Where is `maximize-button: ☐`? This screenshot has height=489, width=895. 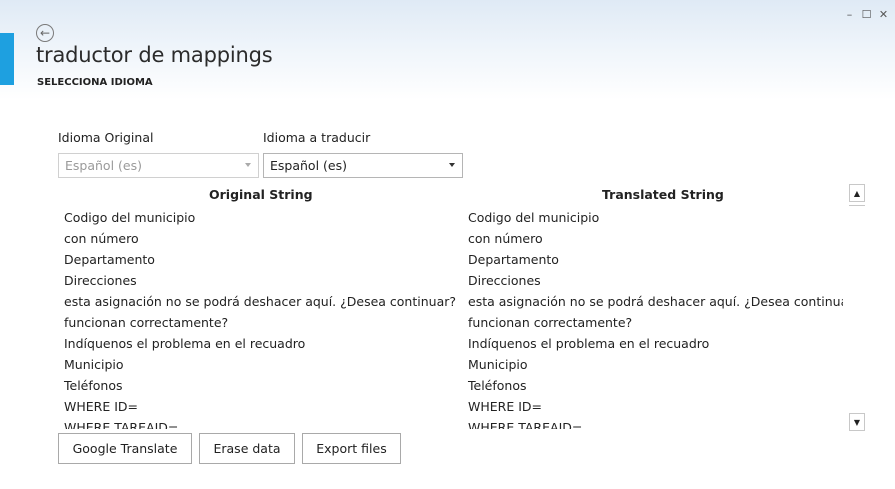 maximize-button: ☐ is located at coordinates (866, 15).